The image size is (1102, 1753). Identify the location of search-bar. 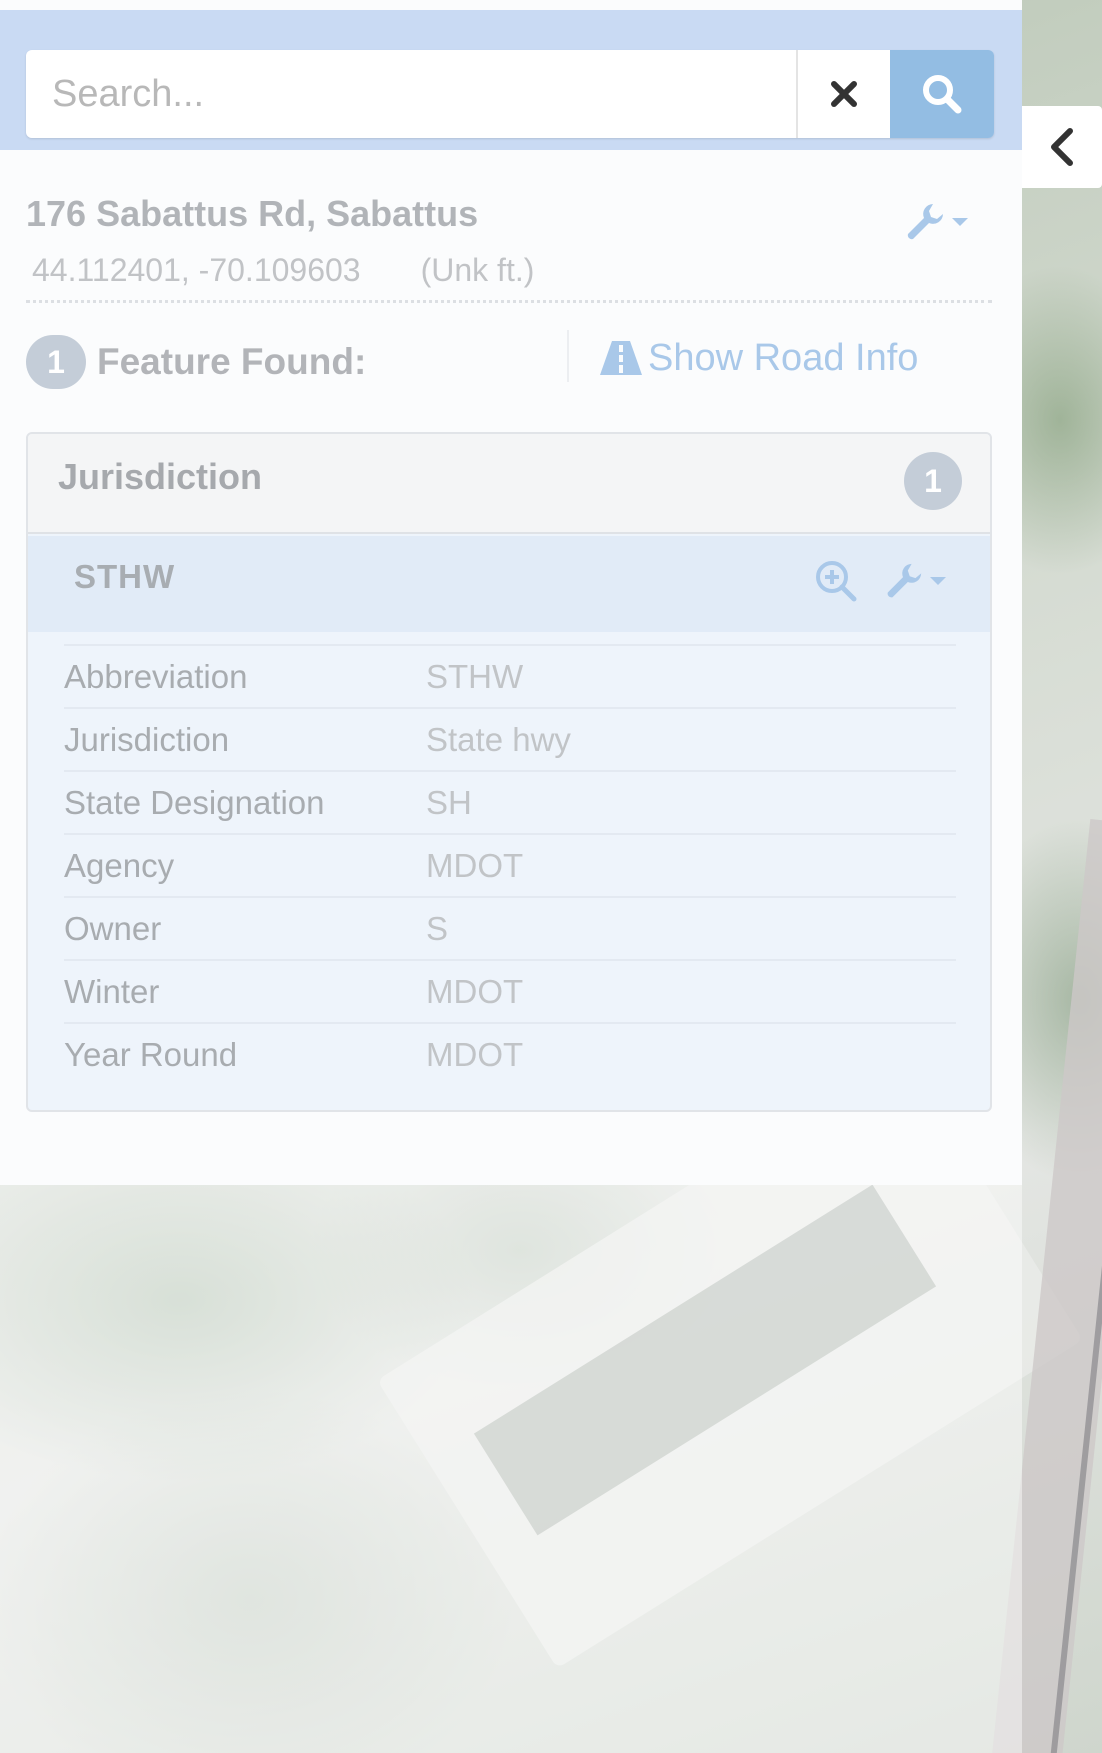
(511, 80).